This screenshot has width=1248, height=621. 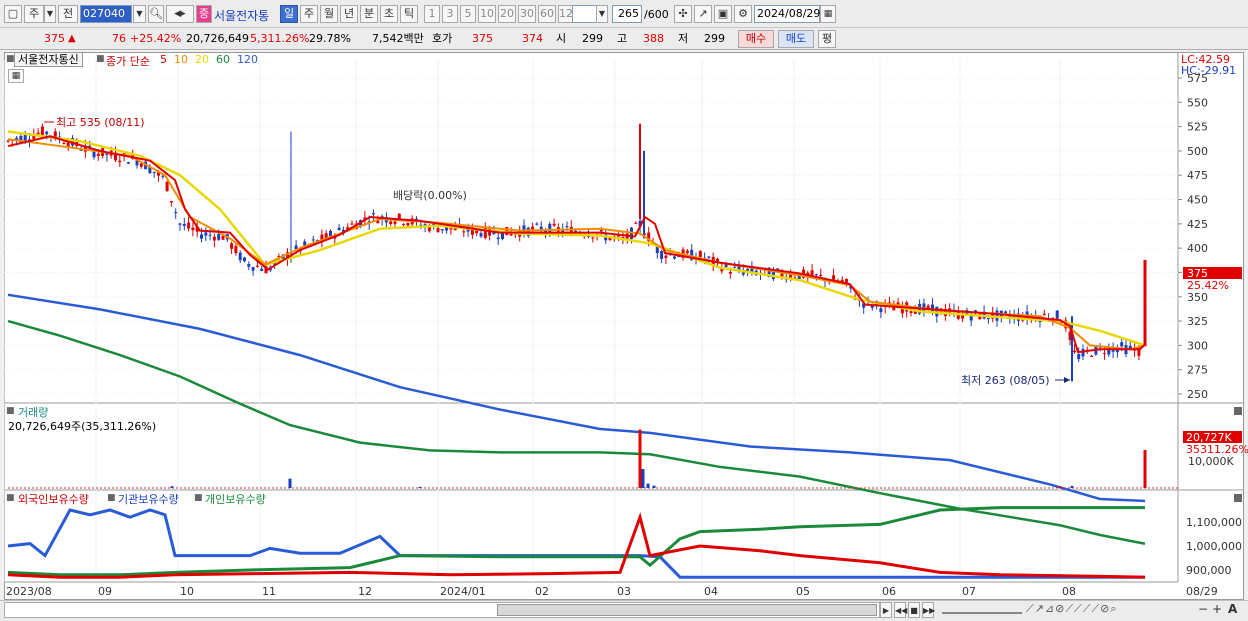 I want to click on price-tick: 275, so click(x=1197, y=370).